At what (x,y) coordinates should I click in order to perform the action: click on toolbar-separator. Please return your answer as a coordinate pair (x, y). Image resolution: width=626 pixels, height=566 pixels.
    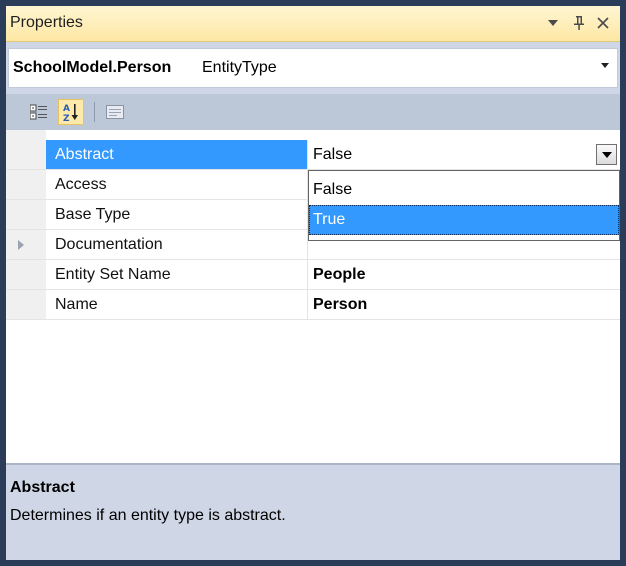
    Looking at the image, I should click on (94, 112).